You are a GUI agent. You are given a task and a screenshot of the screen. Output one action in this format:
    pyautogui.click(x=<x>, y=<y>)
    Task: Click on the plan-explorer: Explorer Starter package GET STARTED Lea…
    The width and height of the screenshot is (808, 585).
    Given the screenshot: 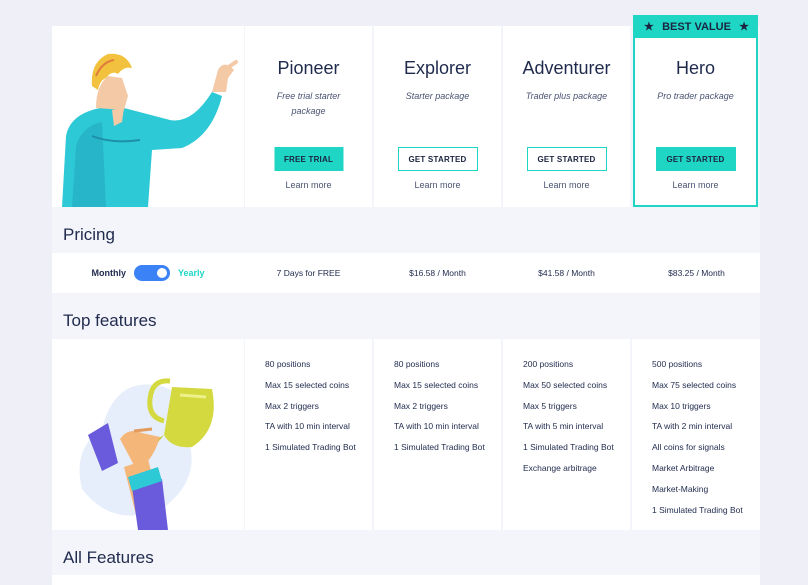 What is the action you would take?
    pyautogui.click(x=437, y=116)
    